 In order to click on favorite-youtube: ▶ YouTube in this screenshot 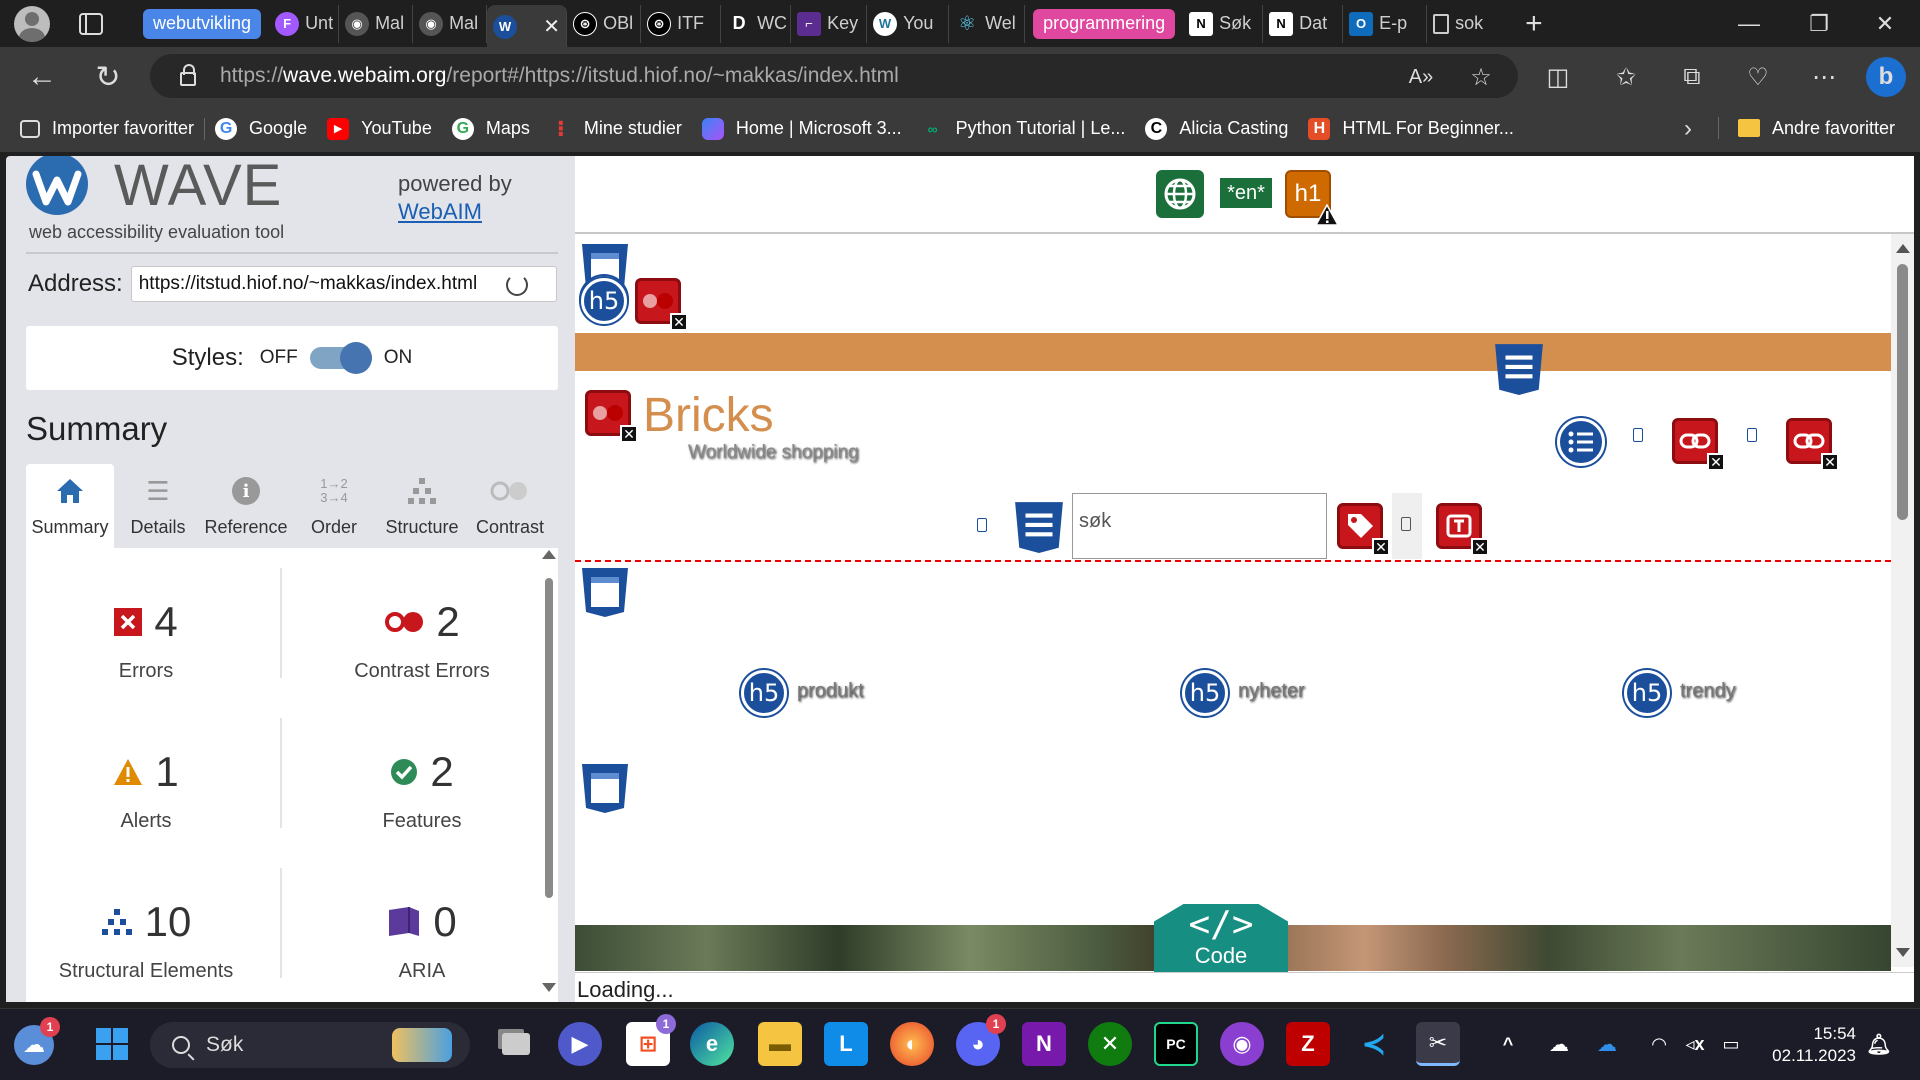, I will do `click(379, 129)`.